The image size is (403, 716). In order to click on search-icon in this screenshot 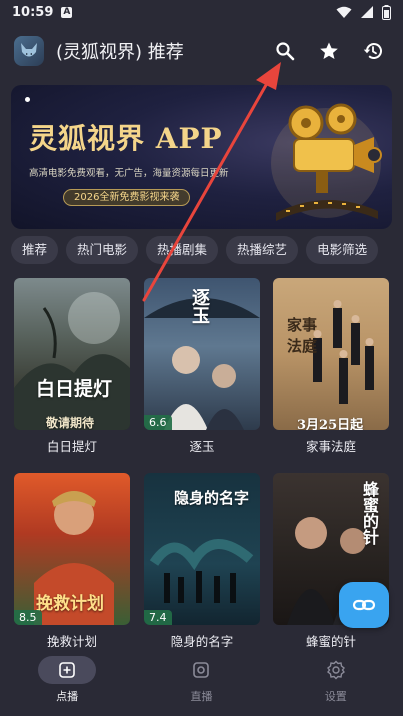, I will do `click(285, 51)`.